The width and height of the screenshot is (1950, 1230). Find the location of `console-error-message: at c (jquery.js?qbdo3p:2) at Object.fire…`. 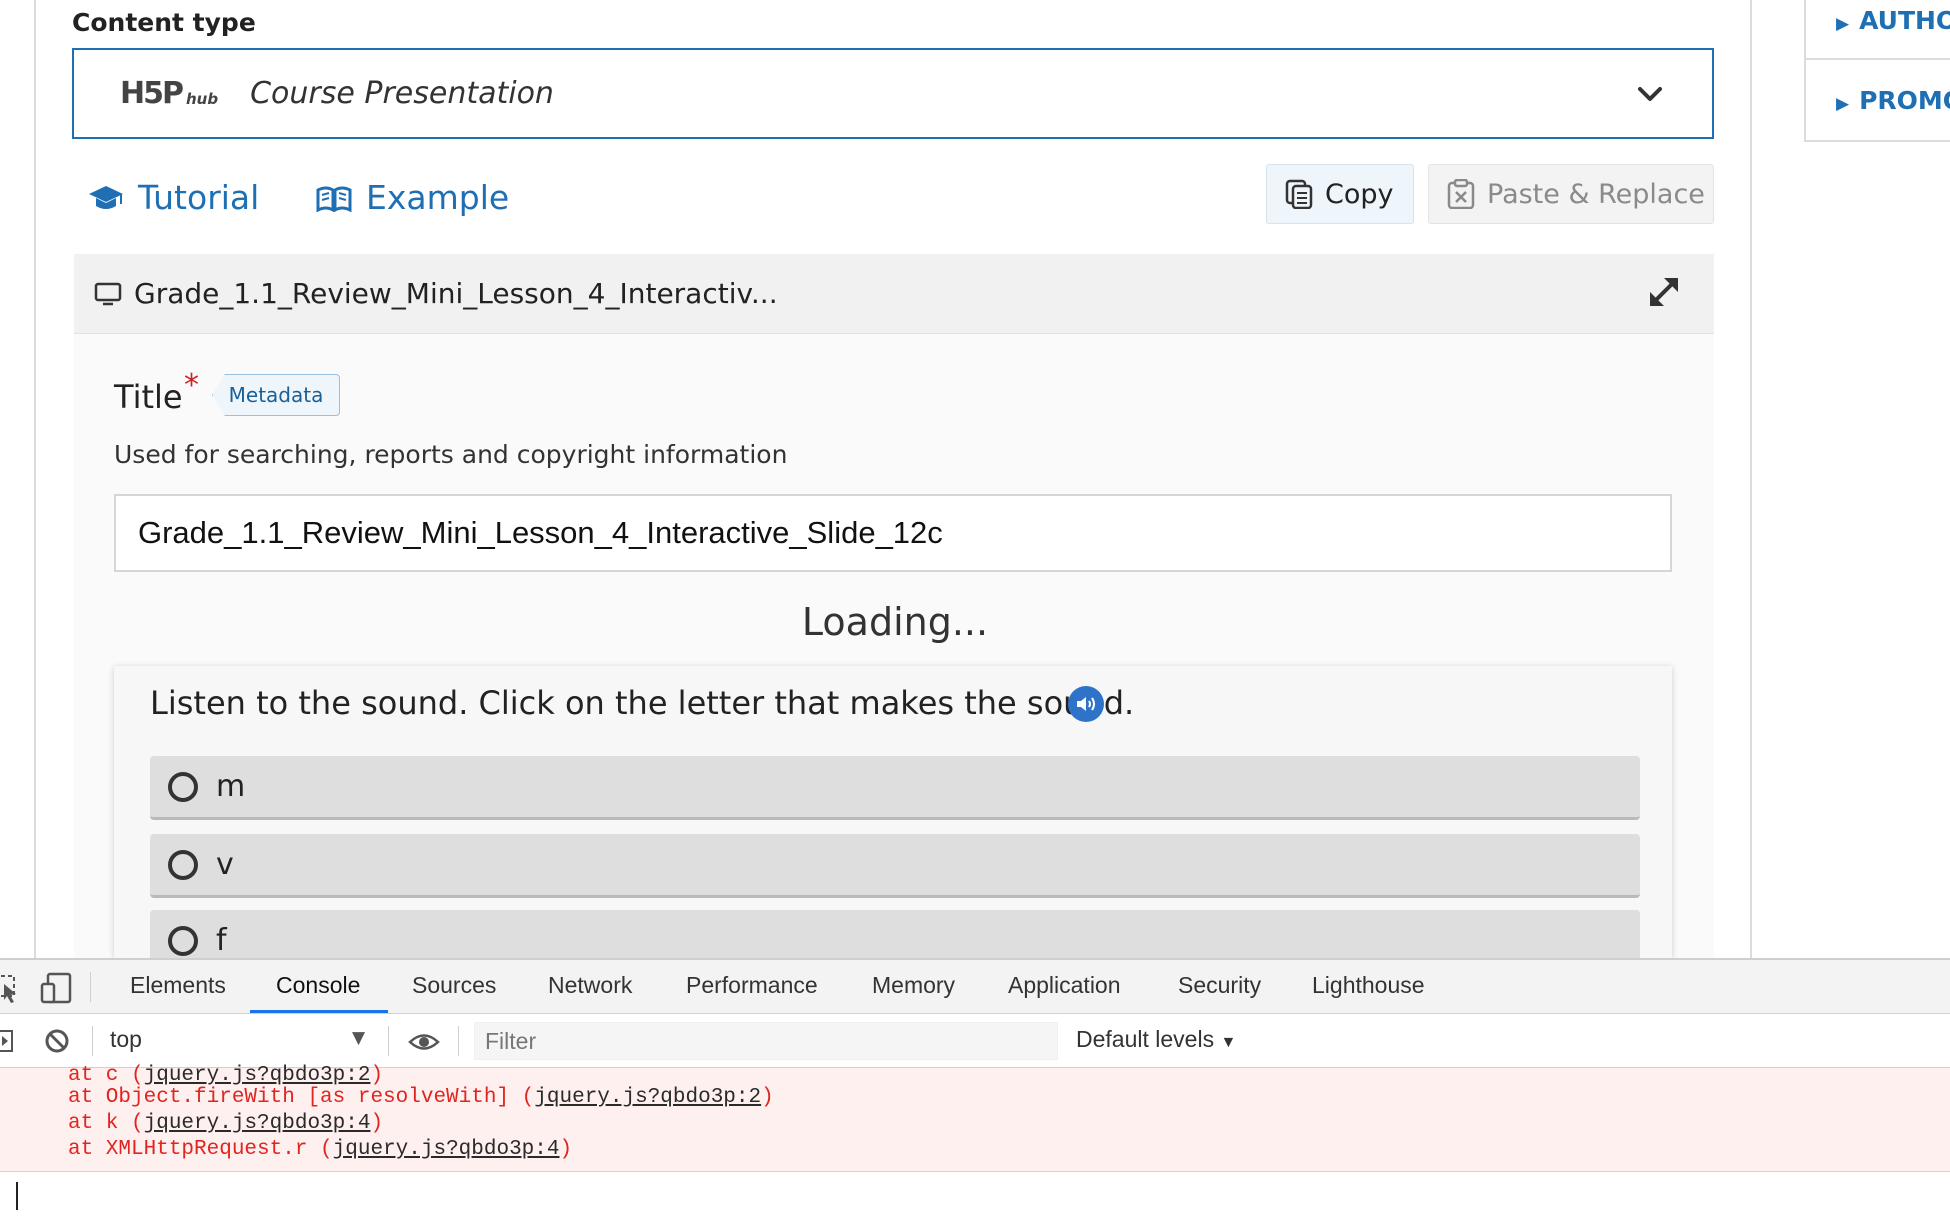

console-error-message: at c (jquery.js?qbdo3p:2) at Object.fire… is located at coordinates (975, 1118).